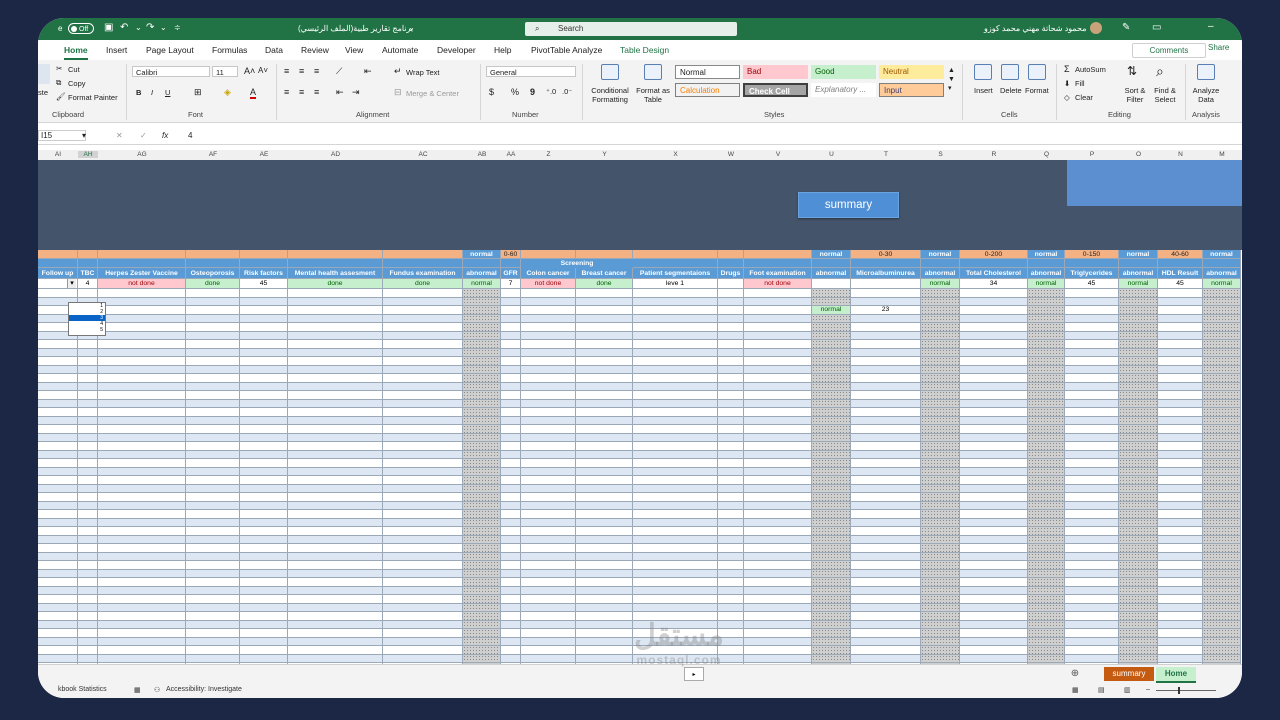 The width and height of the screenshot is (1280, 720). I want to click on copy-icon: ⧉, so click(58, 83).